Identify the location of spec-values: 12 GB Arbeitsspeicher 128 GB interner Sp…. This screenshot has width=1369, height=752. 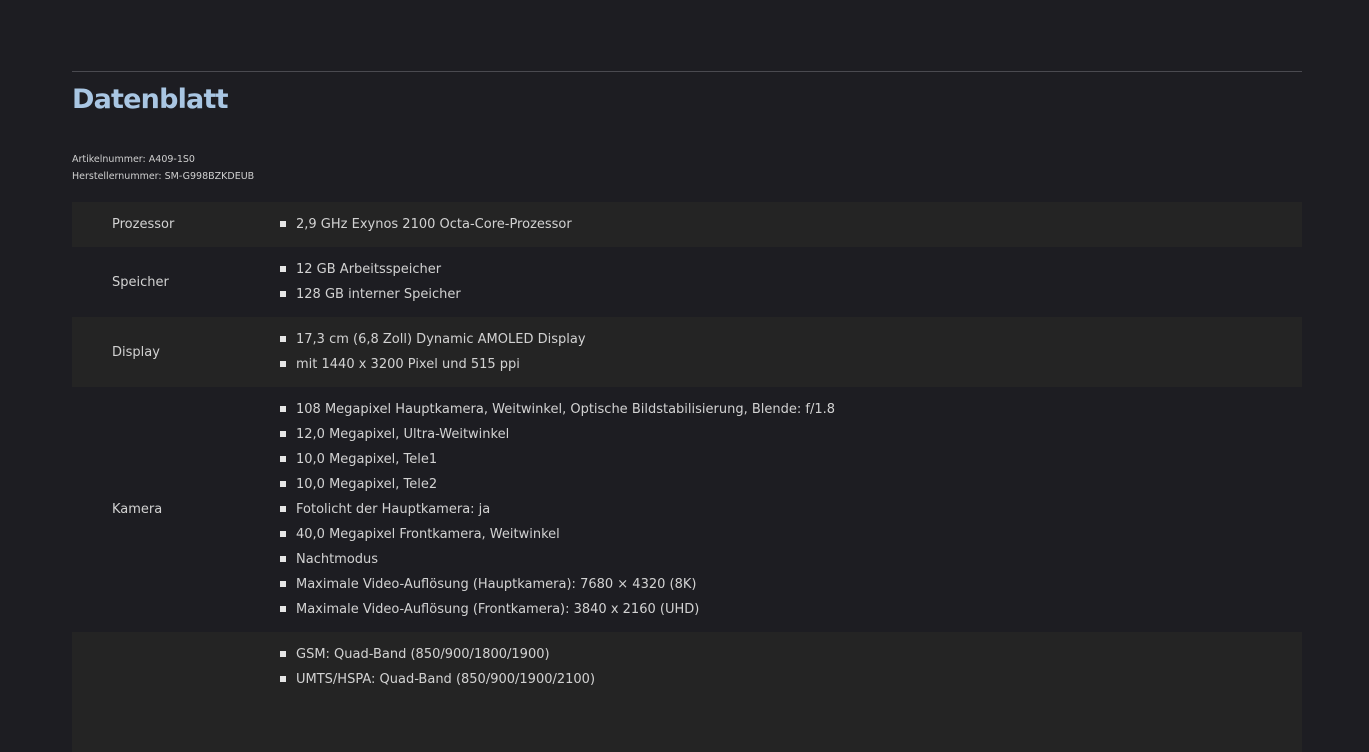
(370, 282).